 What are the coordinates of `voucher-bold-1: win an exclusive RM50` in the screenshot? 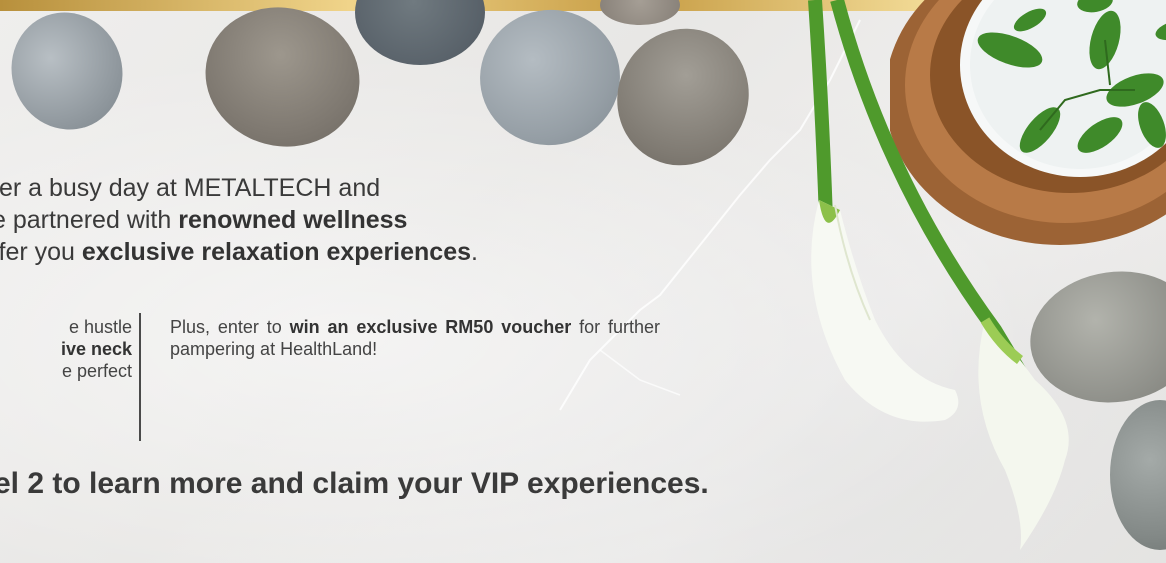 It's located at (391, 327).